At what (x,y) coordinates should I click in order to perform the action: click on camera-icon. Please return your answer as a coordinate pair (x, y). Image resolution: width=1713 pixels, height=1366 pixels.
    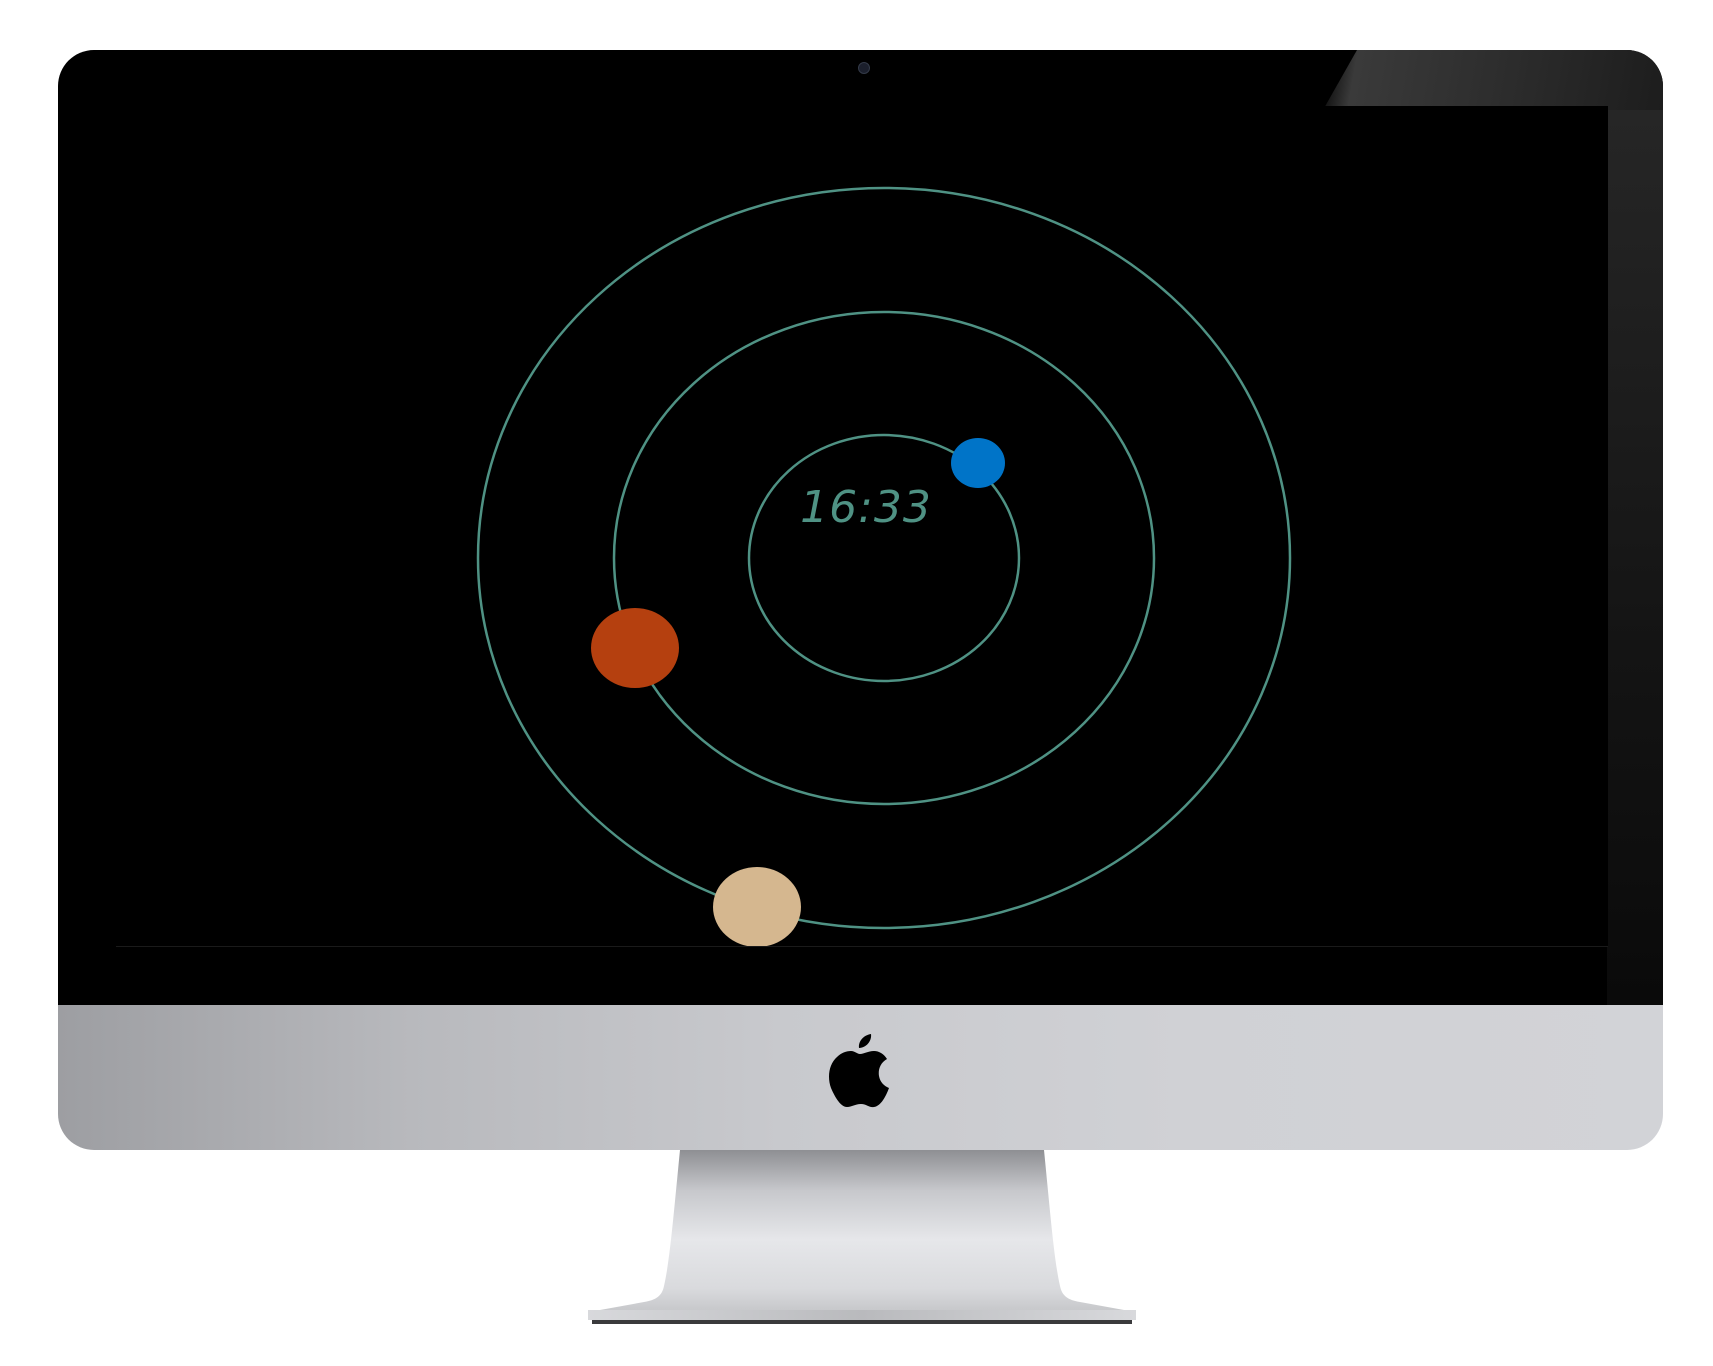
    Looking at the image, I should click on (864, 68).